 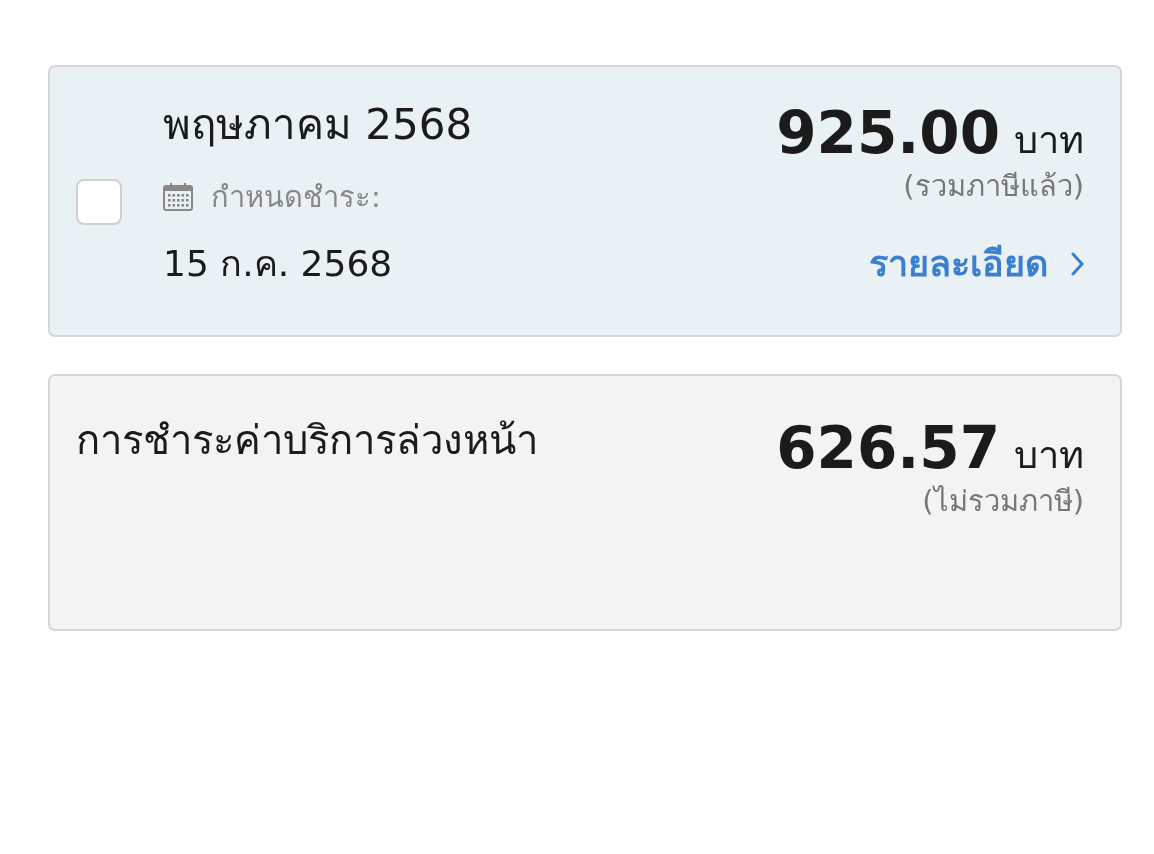 What do you see at coordinates (307, 440) in the screenshot?
I see `advance-title: การชำระค่าบริการล่วงหน้า` at bounding box center [307, 440].